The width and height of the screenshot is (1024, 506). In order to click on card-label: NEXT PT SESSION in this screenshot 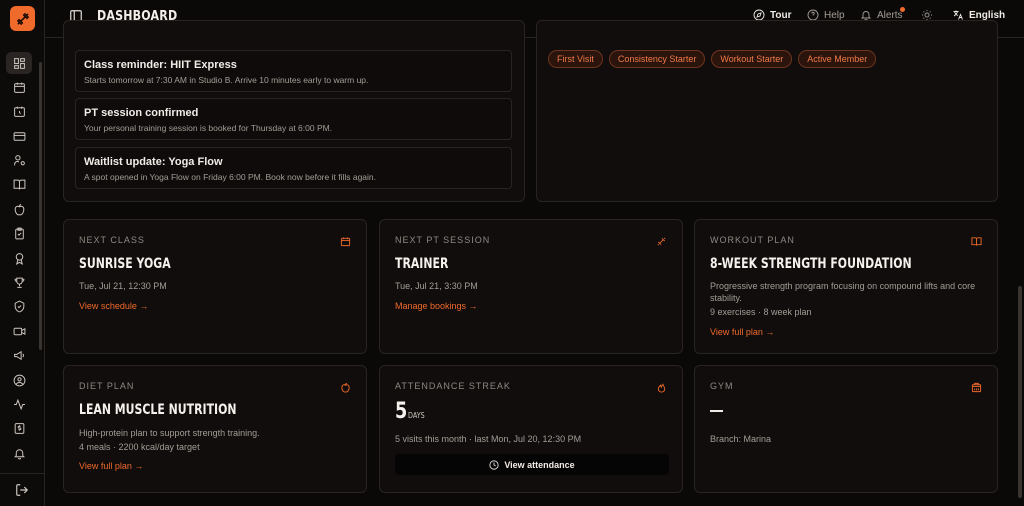, I will do `click(443, 240)`.